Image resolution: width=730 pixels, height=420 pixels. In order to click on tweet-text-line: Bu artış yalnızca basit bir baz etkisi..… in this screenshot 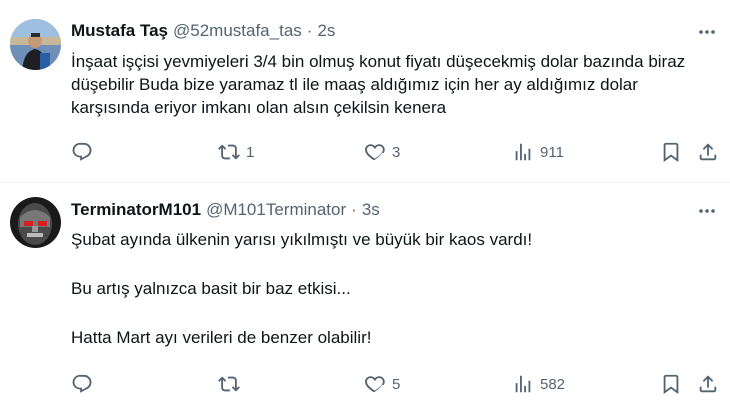, I will do `click(211, 288)`.